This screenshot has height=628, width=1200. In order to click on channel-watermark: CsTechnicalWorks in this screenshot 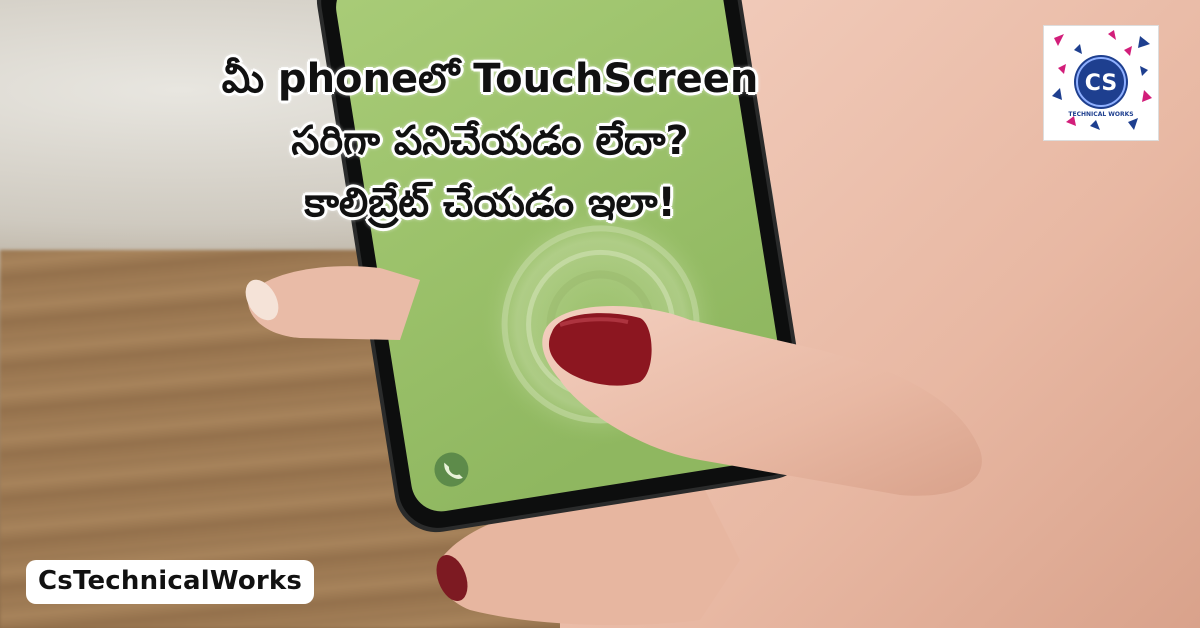, I will do `click(170, 582)`.